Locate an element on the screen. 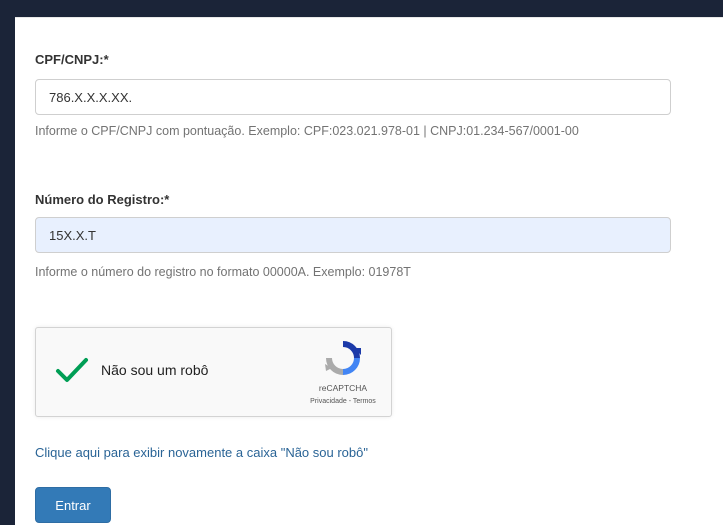  registro-label: Número do Registro:* is located at coordinates (102, 199).